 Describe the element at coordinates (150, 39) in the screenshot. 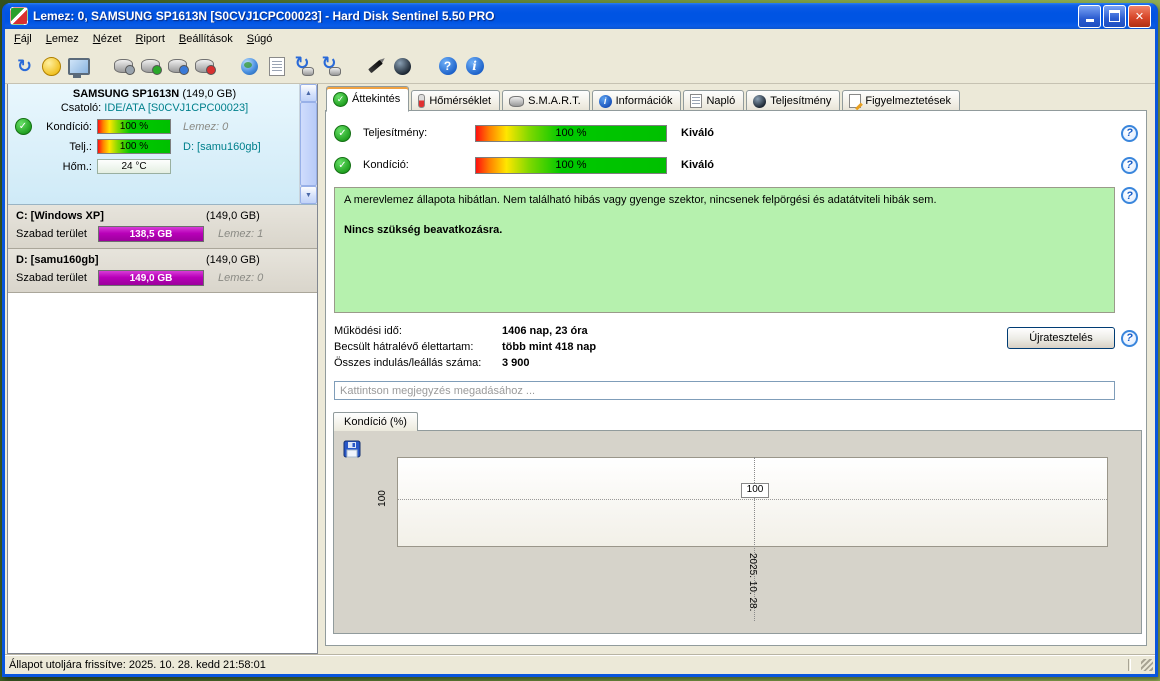

I see `menu-riport: Riport` at that location.